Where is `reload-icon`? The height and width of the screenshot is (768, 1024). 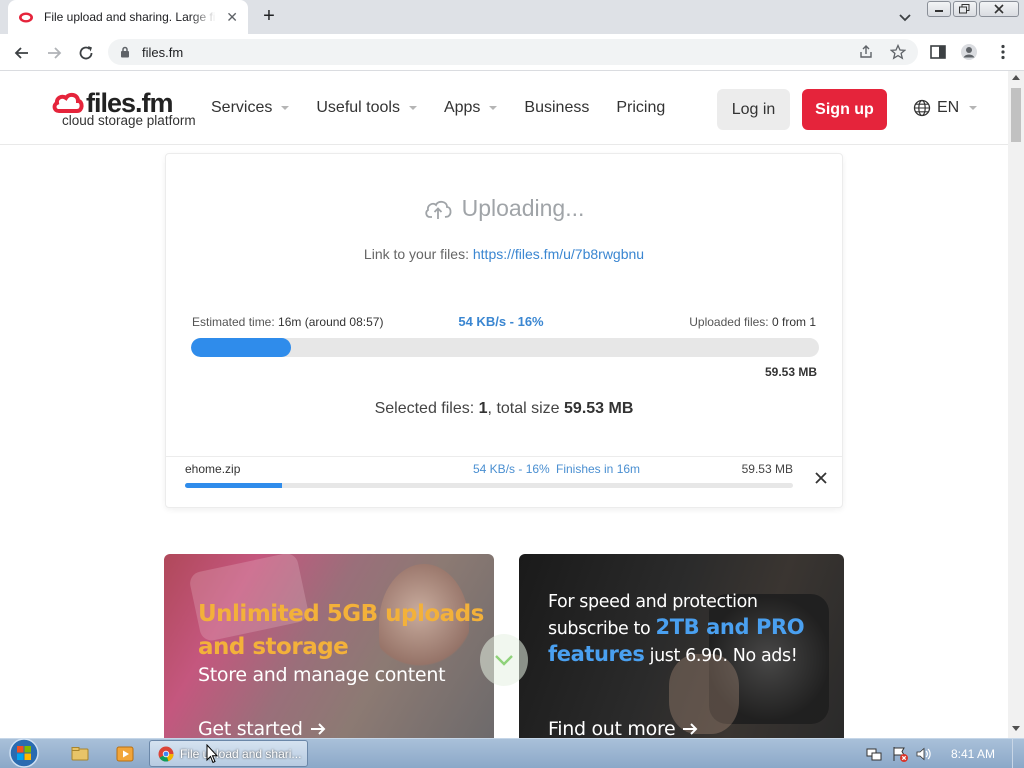
reload-icon is located at coordinates (86, 53).